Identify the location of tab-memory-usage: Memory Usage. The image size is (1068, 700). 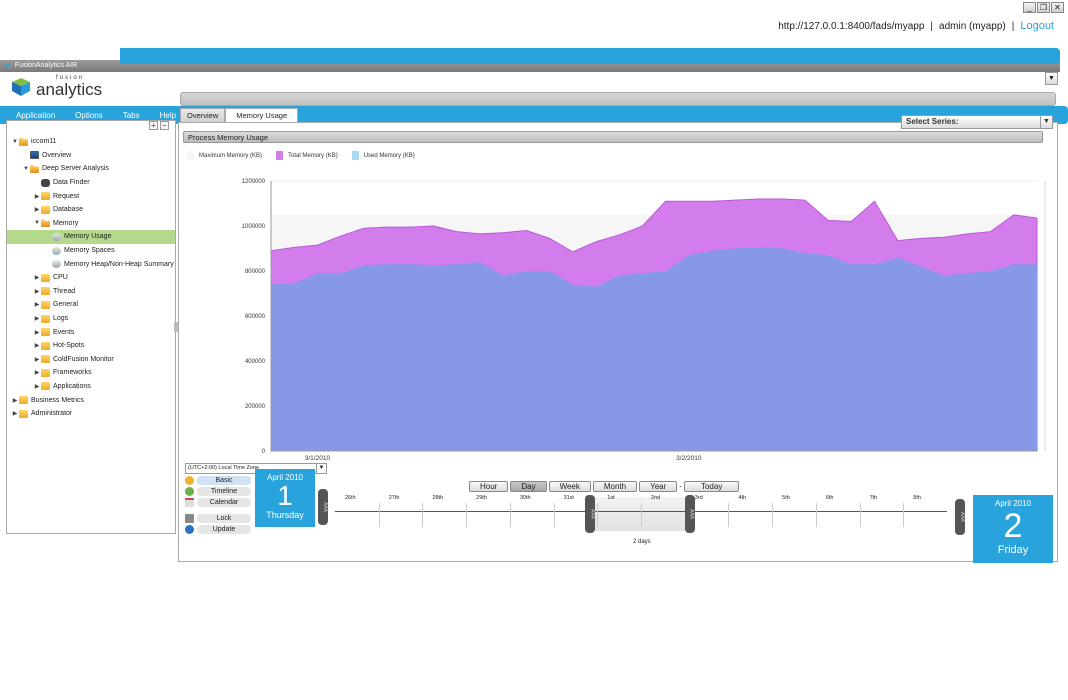
(262, 115).